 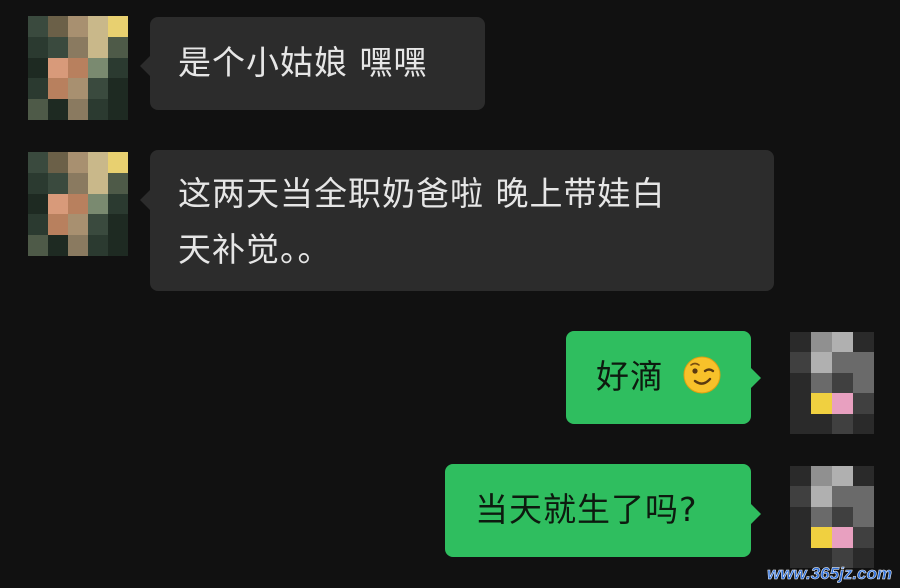 I want to click on message-text-line: 这两天当全职奶爸啦 晚上带娃白, so click(x=422, y=193).